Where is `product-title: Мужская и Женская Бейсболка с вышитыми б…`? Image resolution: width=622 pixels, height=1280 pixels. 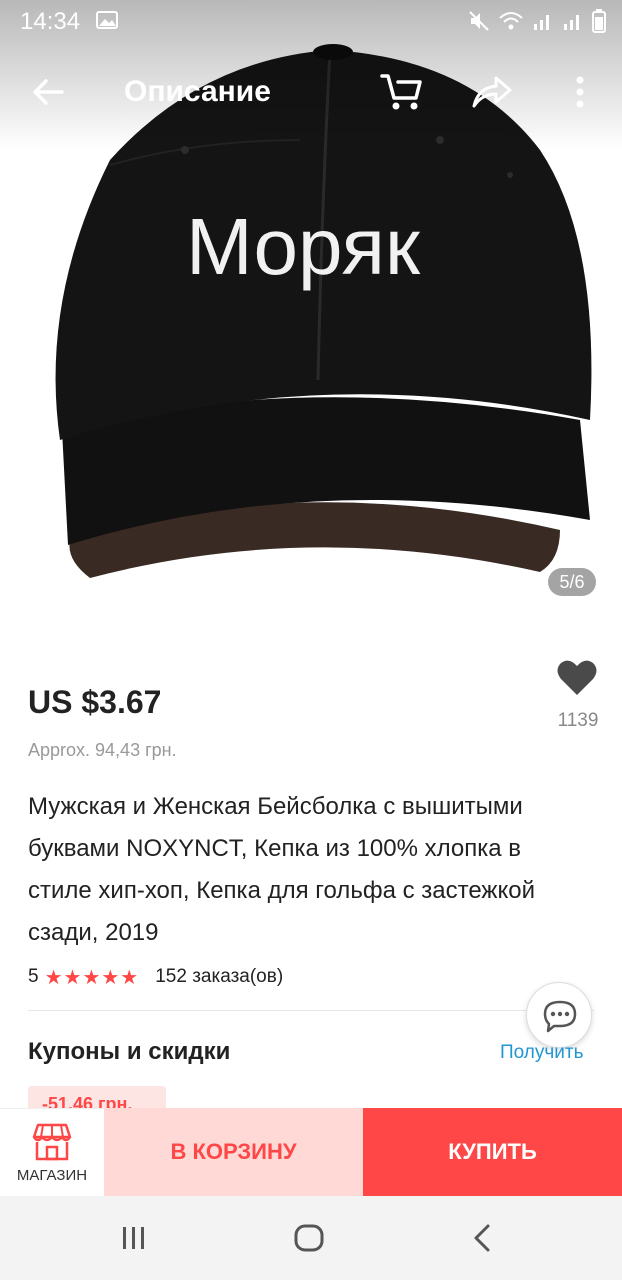
product-title: Мужская и Женская Бейсболка с вышитыми б… is located at coordinates (281, 869).